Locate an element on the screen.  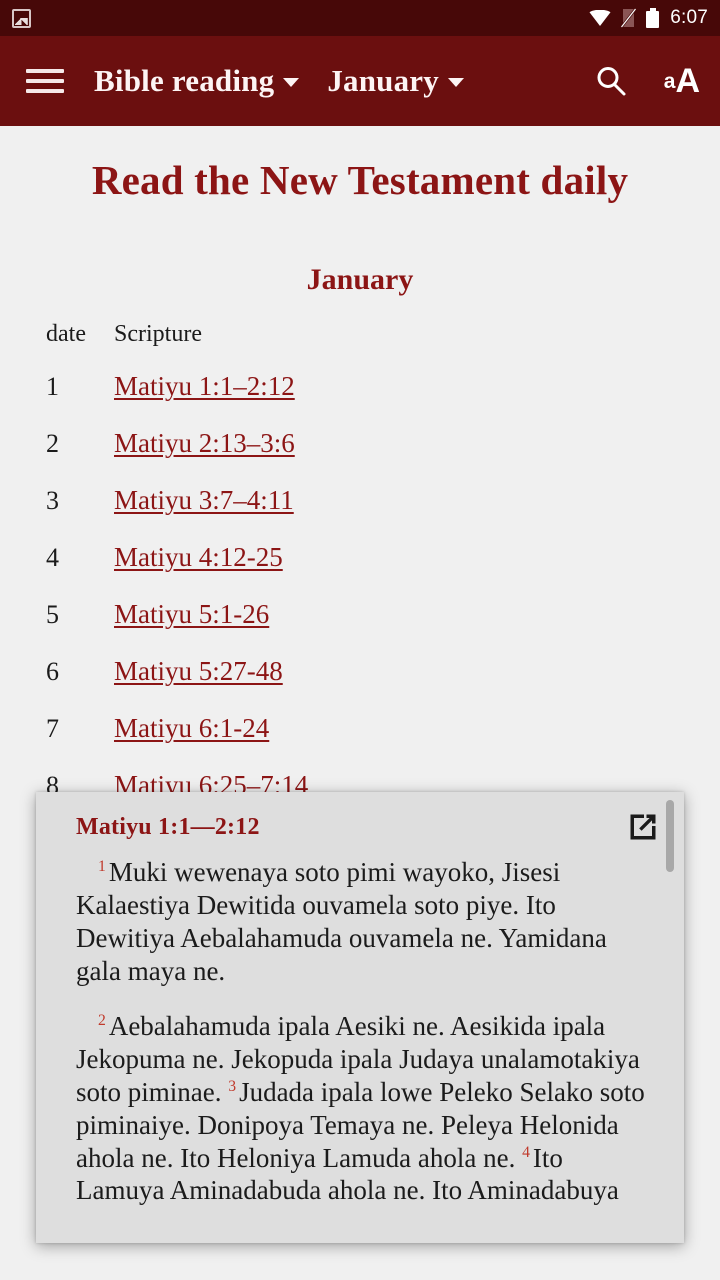
table-row: 5 Matiyu 5:1-26 is located at coordinates (177, 614).